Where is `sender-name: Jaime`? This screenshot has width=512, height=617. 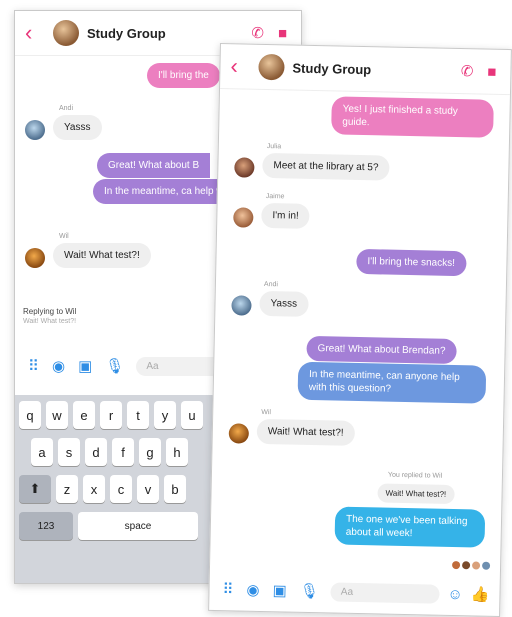 sender-name: Jaime is located at coordinates (275, 196).